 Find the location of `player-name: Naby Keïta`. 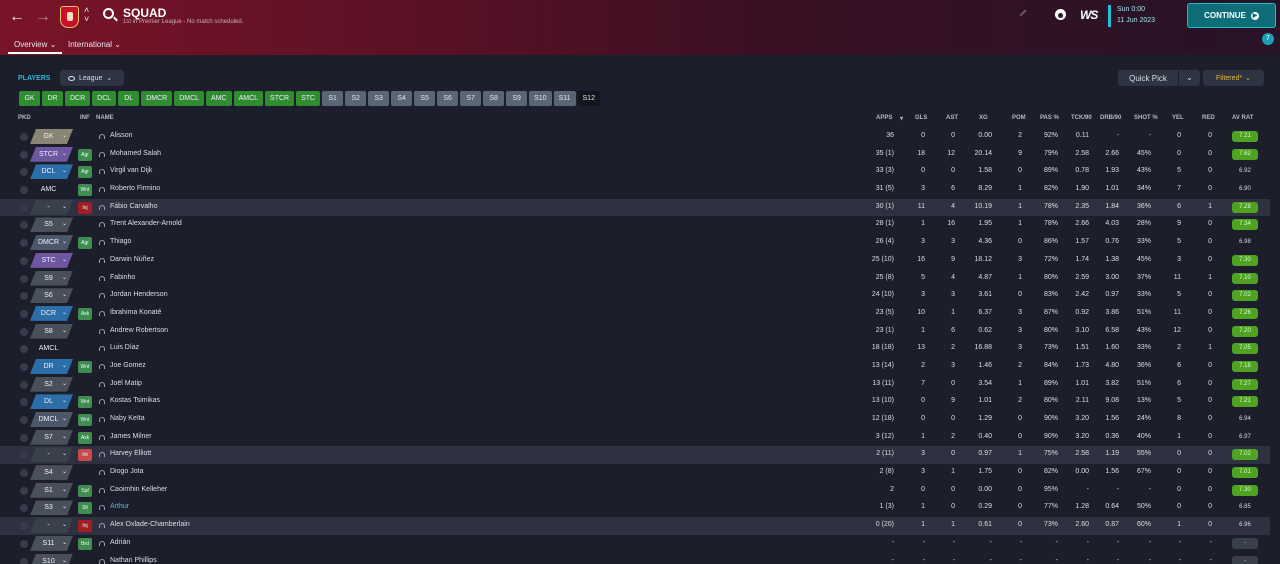

player-name: Naby Keïta is located at coordinates (127, 418).